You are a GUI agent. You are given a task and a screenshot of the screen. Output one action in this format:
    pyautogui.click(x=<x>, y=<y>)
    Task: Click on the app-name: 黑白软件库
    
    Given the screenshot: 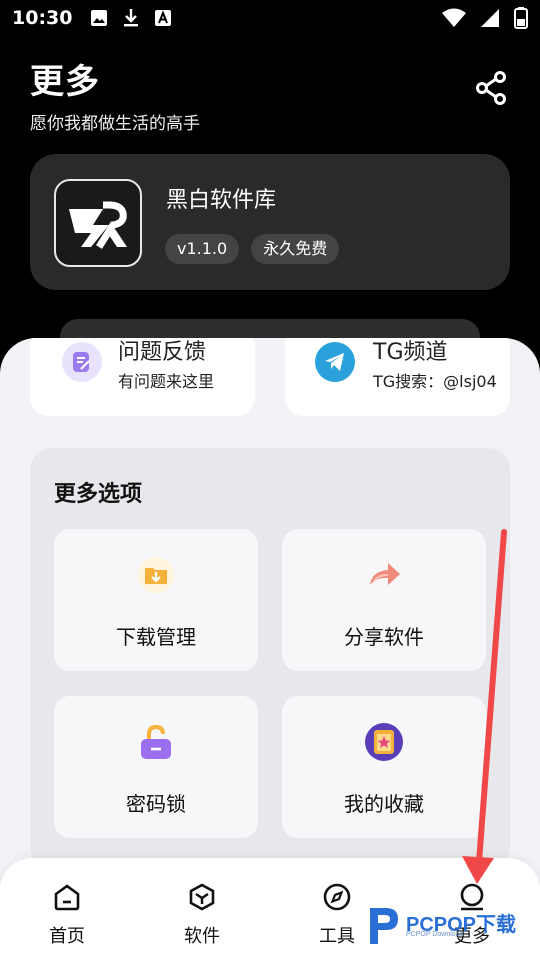 What is the action you would take?
    pyautogui.click(x=221, y=200)
    